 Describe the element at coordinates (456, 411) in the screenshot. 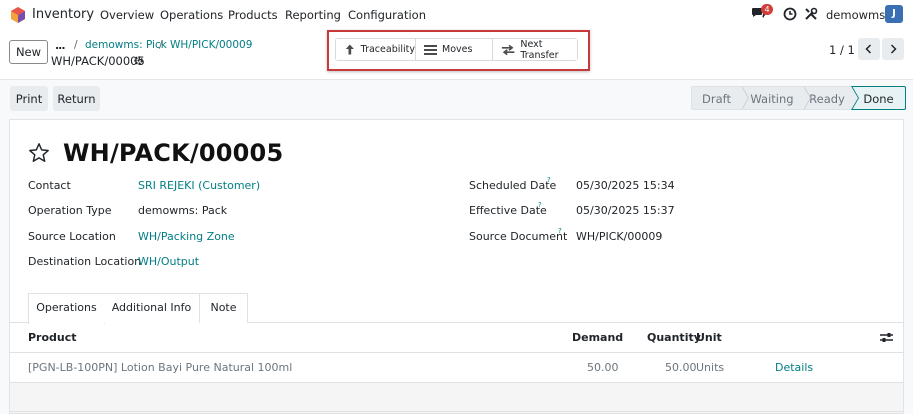

I see `row-divider` at that location.